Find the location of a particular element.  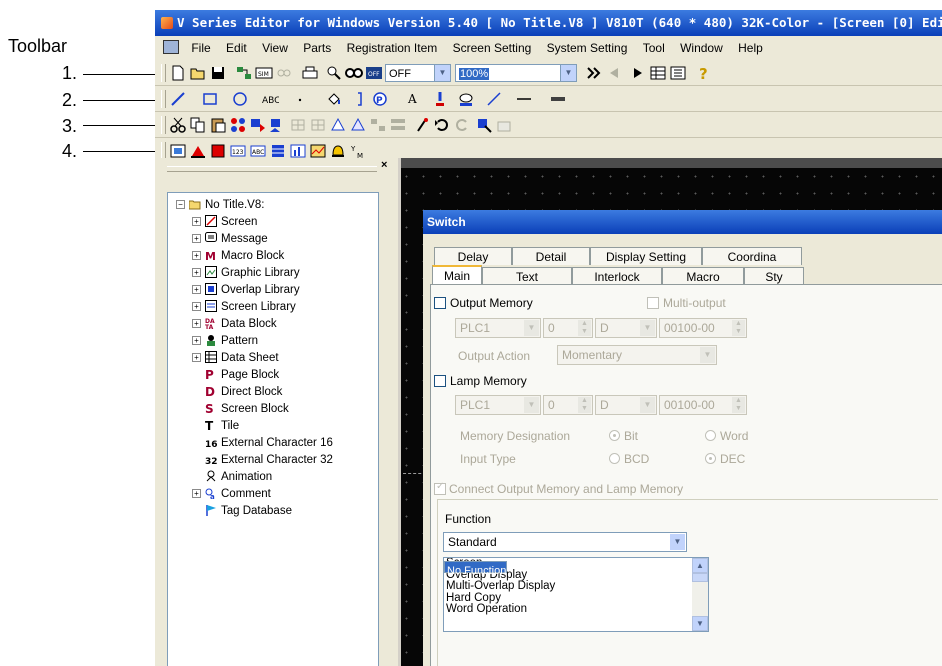

scroll-thumb is located at coordinates (700, 577).